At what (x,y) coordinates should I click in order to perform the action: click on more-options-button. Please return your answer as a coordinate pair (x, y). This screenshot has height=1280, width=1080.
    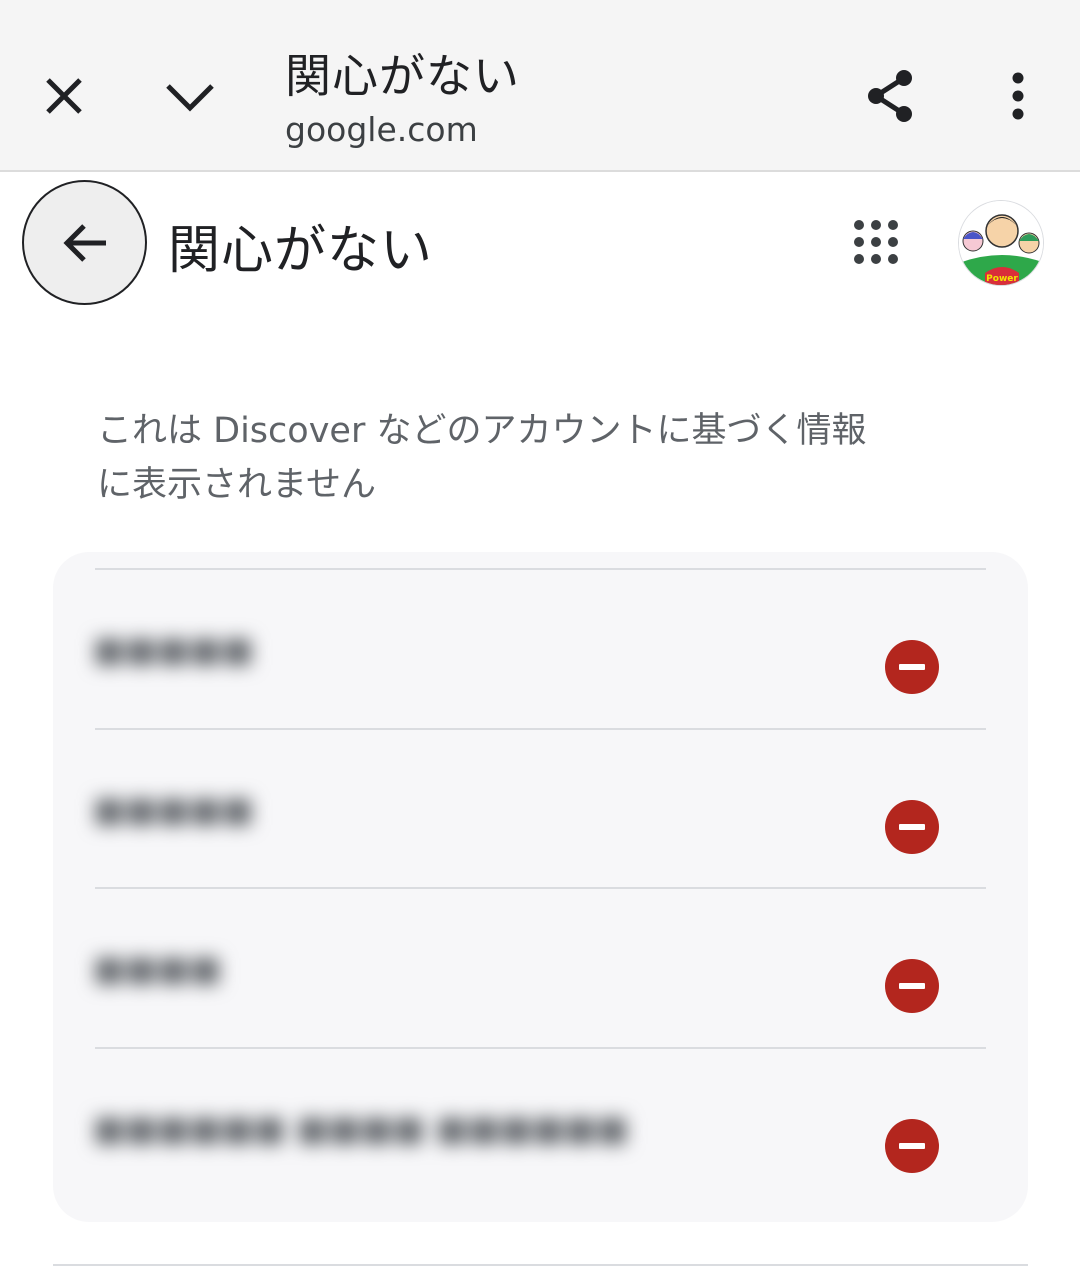
    Looking at the image, I should click on (1018, 96).